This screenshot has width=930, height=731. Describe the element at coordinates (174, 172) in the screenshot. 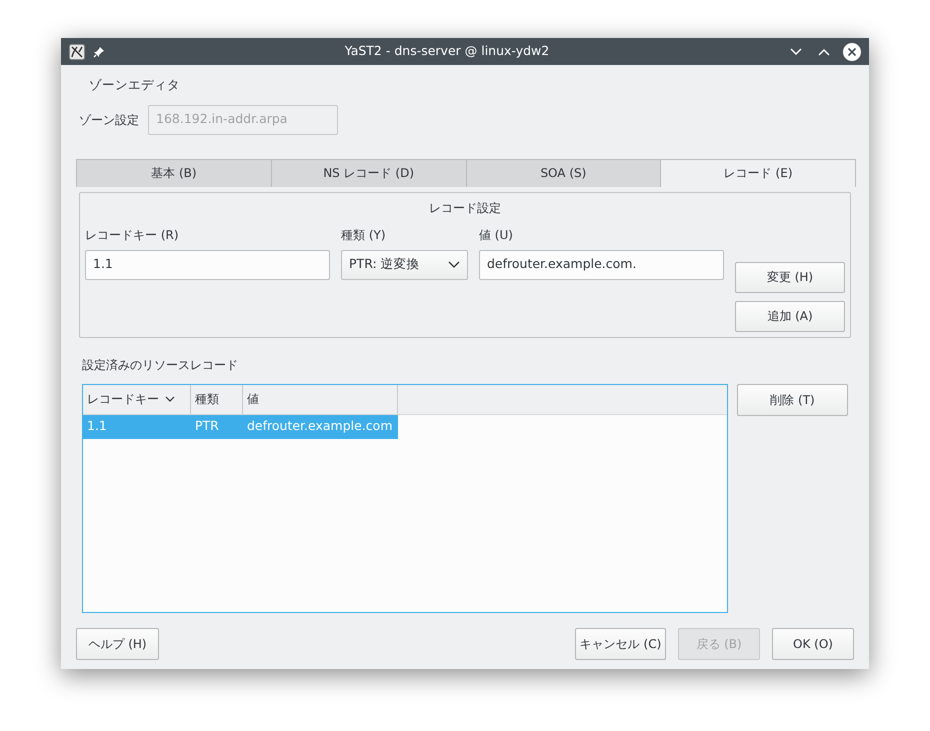

I see `tab: 基本 (B)` at that location.